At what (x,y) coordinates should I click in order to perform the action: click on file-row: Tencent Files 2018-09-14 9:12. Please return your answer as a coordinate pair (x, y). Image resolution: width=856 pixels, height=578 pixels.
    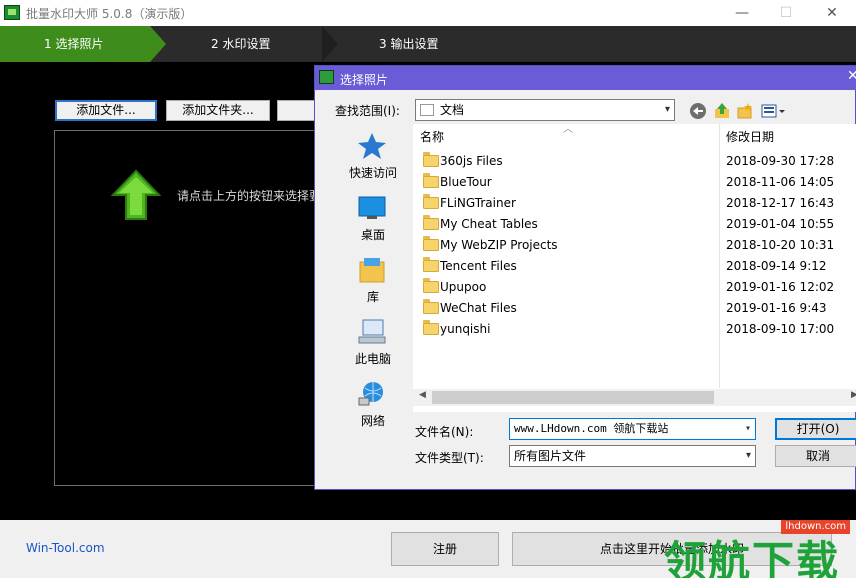
    Looking at the image, I should click on (634, 266).